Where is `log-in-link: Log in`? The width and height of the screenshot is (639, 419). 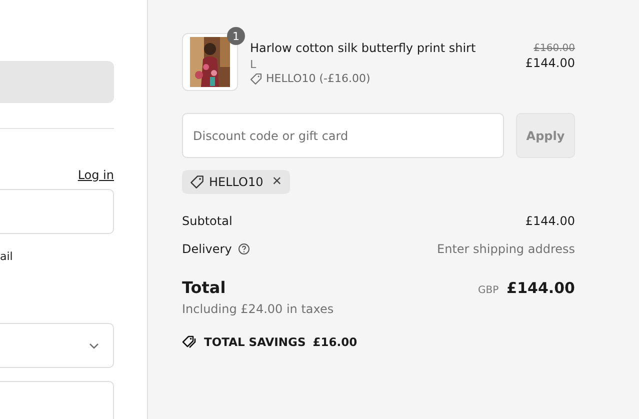
log-in-link: Log in is located at coordinates (96, 176).